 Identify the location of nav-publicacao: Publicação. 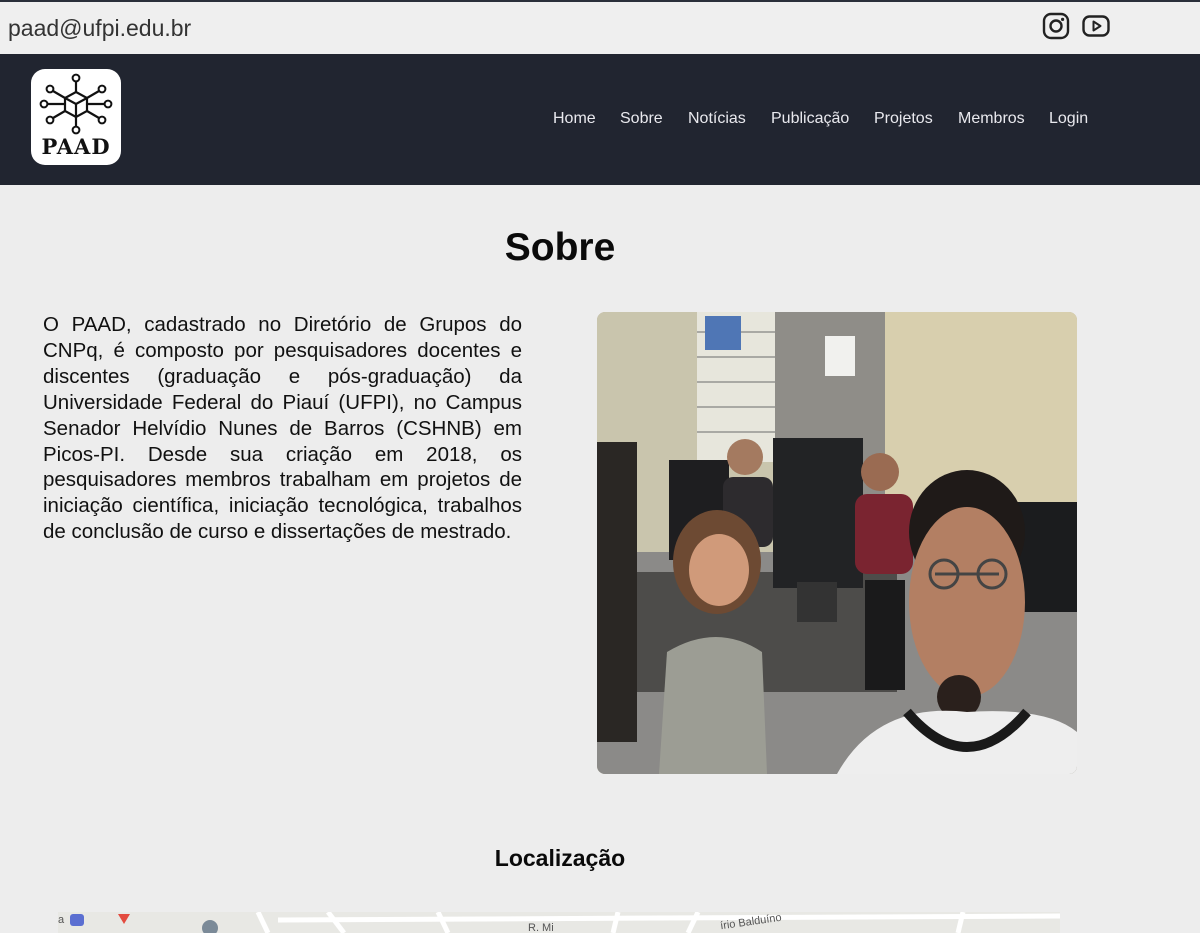
(810, 119).